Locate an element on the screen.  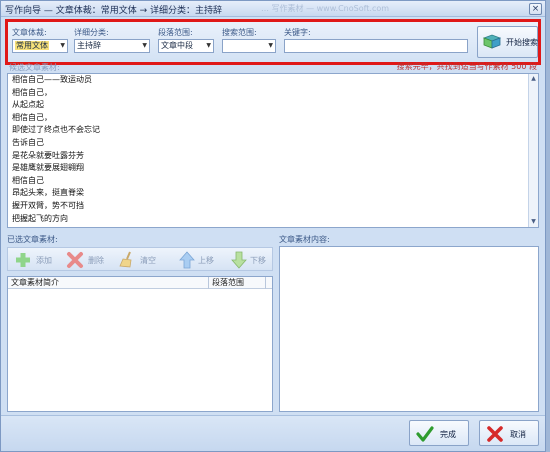
category-field: 详细分类: 主持辞 ▼ is located at coordinates (112, 40).